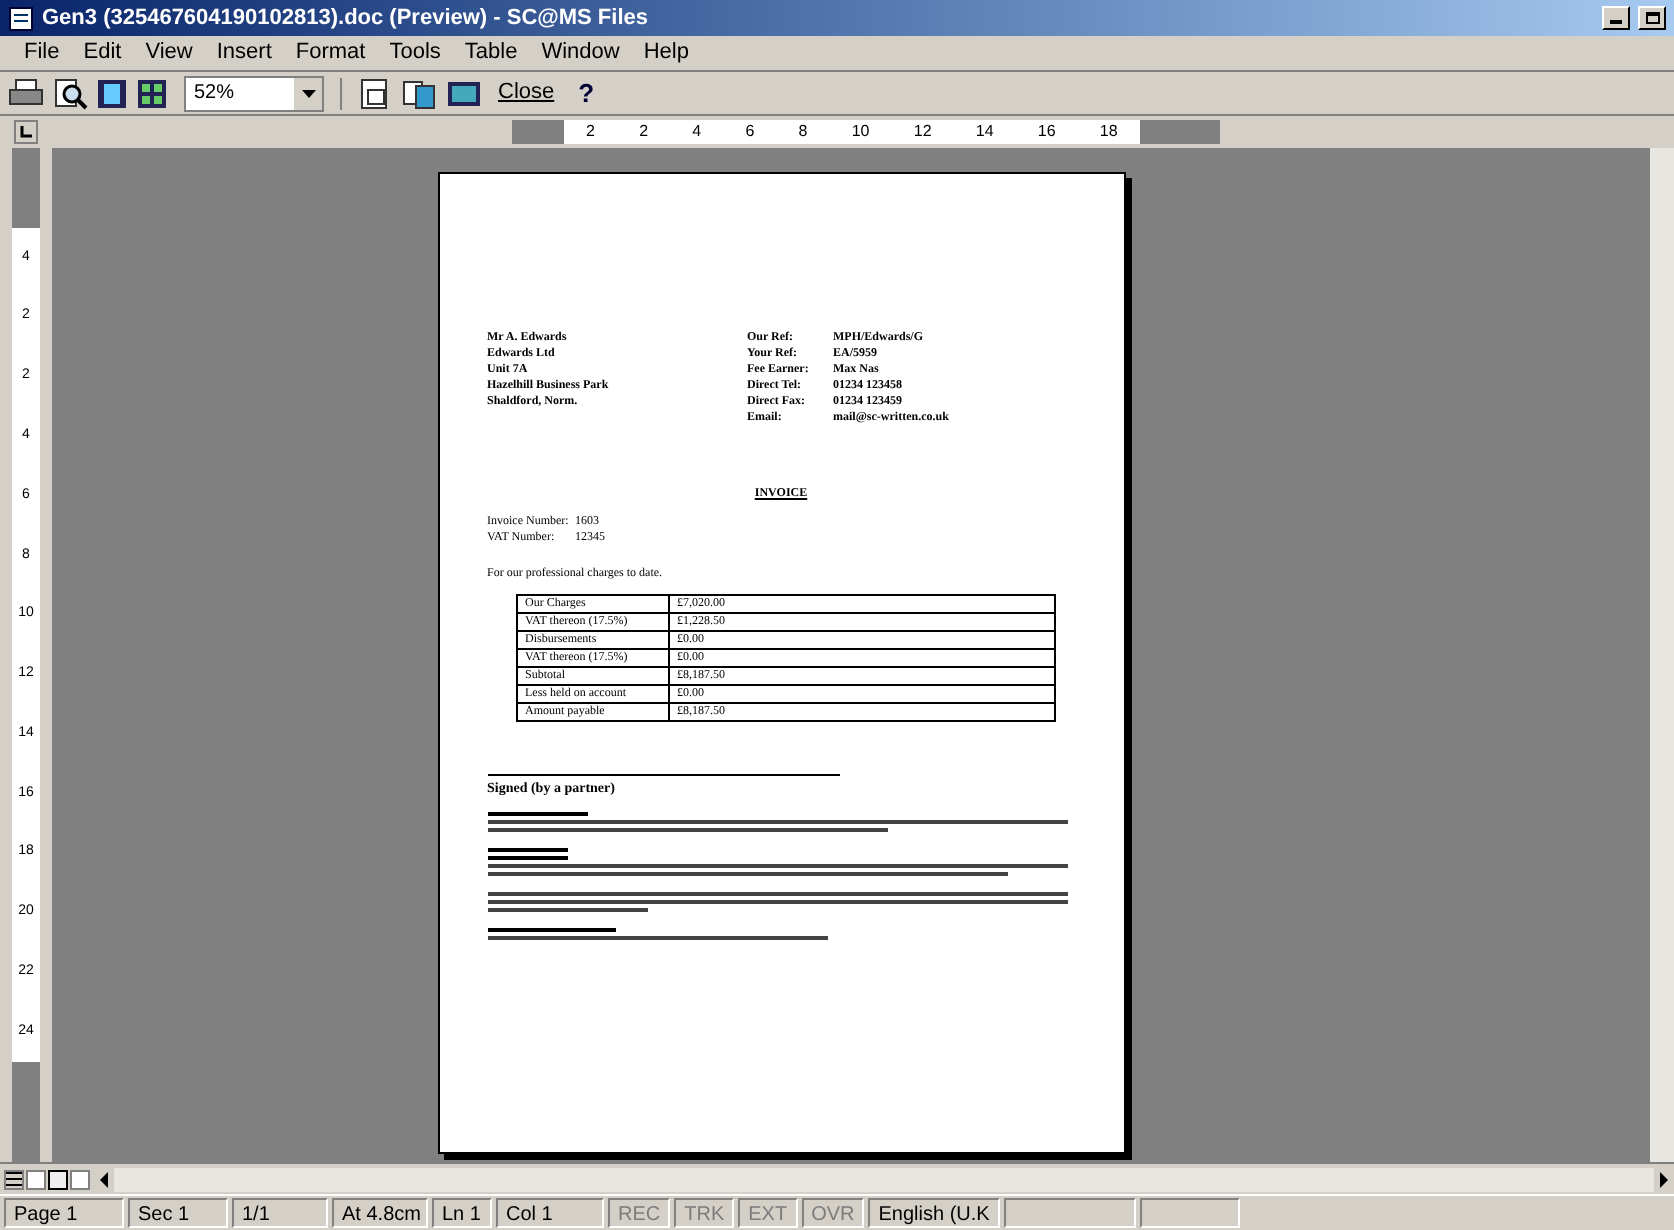  I want to click on ruler-number: 6, so click(750, 132).